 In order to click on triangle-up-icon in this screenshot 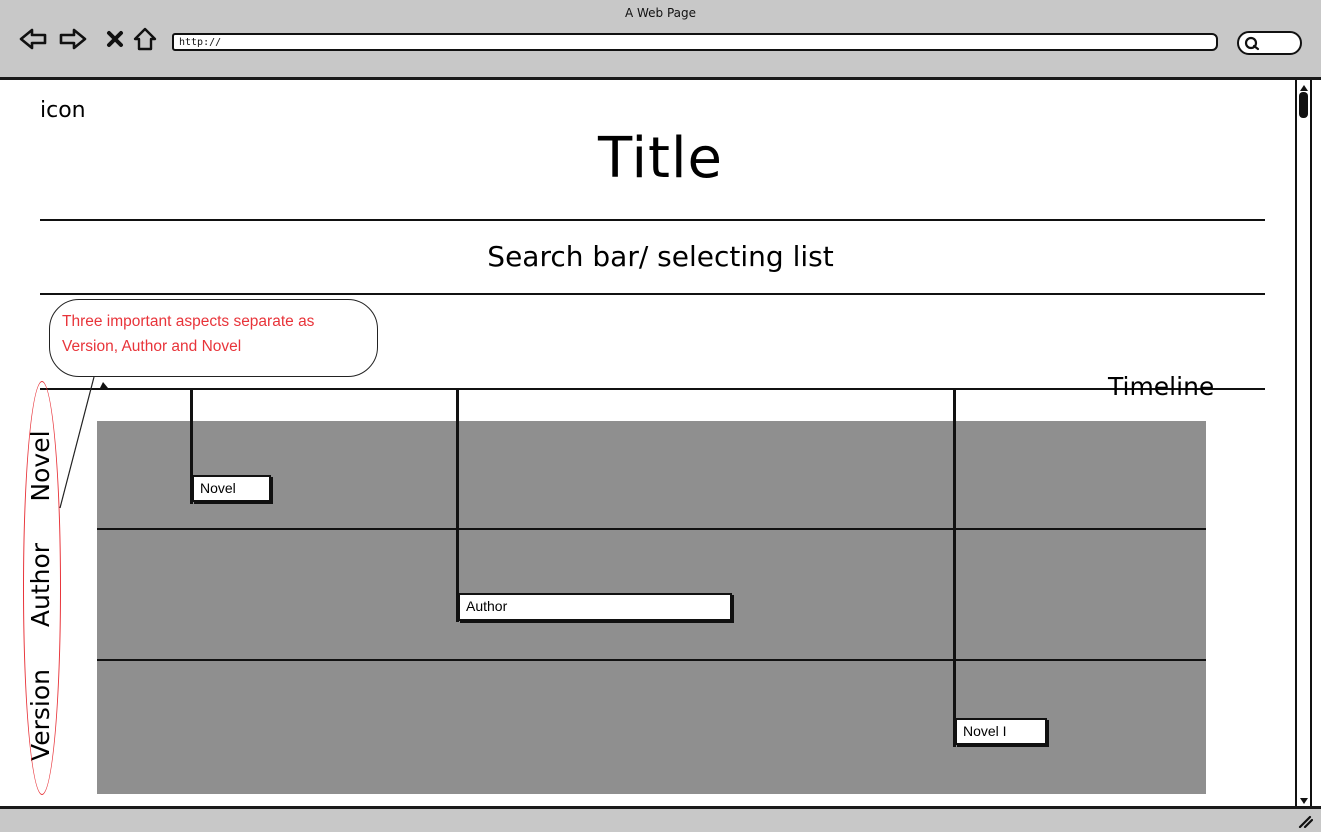, I will do `click(1303, 88)`.